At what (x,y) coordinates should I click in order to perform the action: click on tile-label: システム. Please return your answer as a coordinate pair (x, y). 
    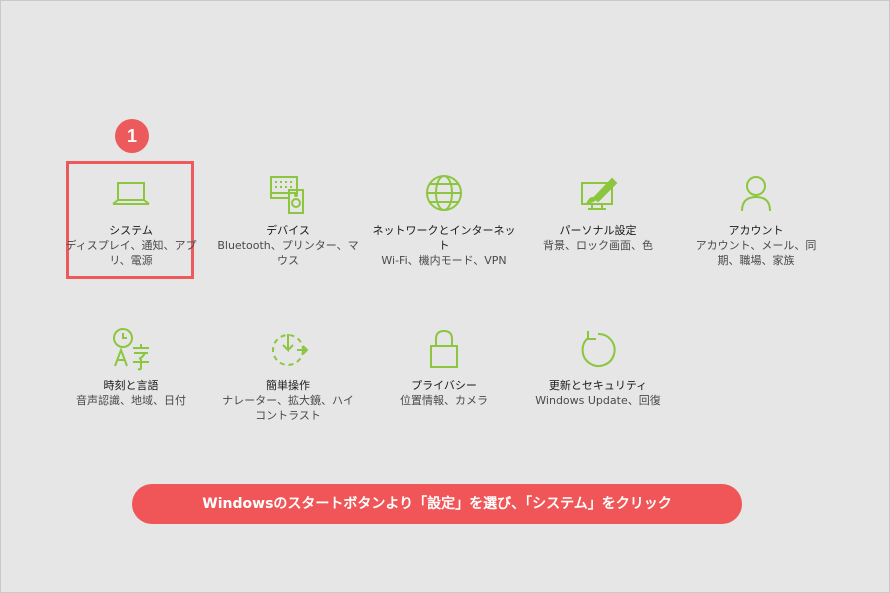
    Looking at the image, I should click on (131, 230).